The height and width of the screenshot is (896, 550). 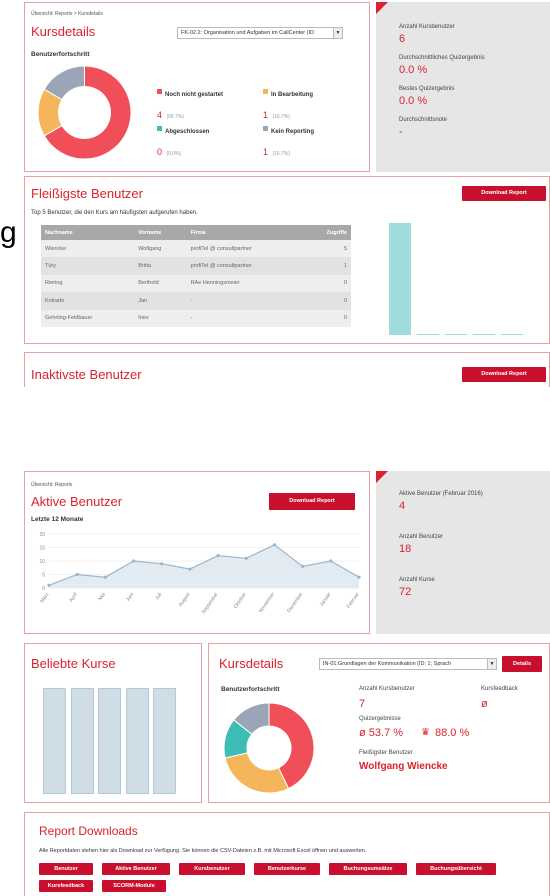 What do you see at coordinates (43, 589) in the screenshot?
I see `y-tick-label: 0` at bounding box center [43, 589].